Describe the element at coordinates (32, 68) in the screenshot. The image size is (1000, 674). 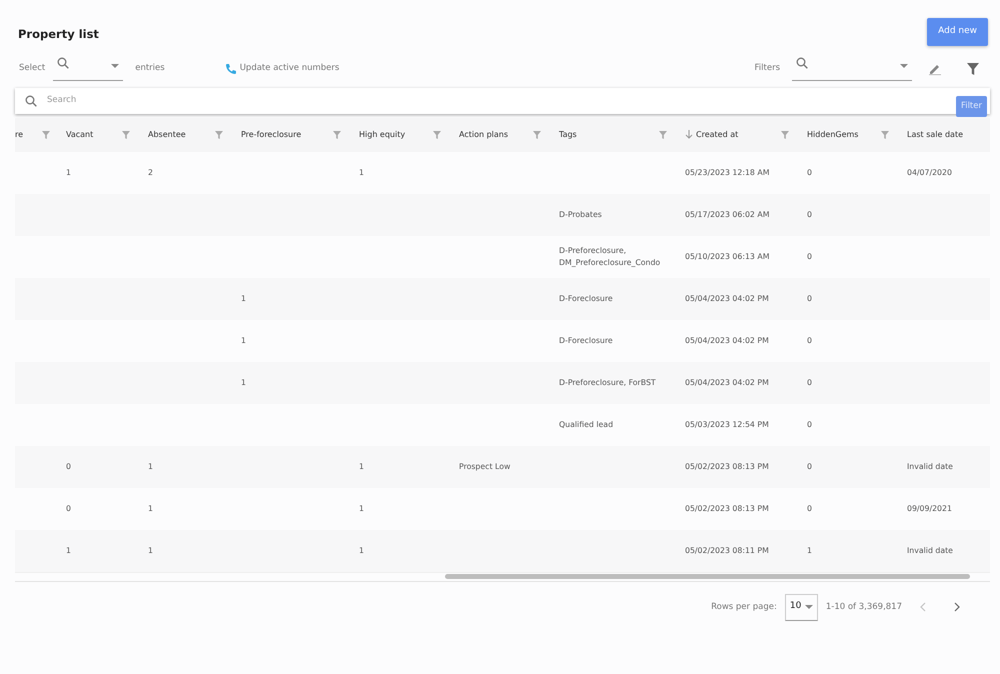
I see `select-label: Select` at that location.